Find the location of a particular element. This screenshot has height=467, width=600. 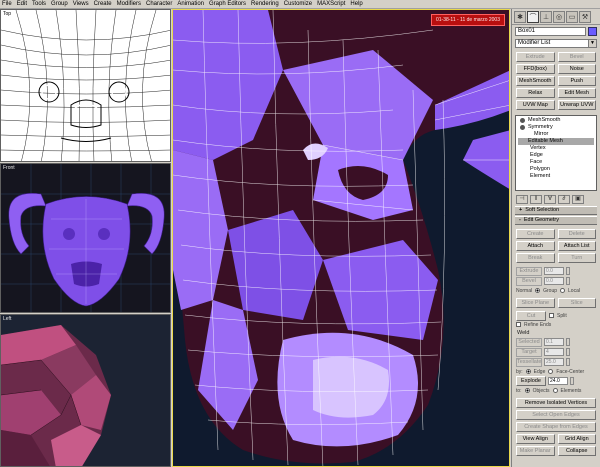

object-color-swatch is located at coordinates (592, 31).